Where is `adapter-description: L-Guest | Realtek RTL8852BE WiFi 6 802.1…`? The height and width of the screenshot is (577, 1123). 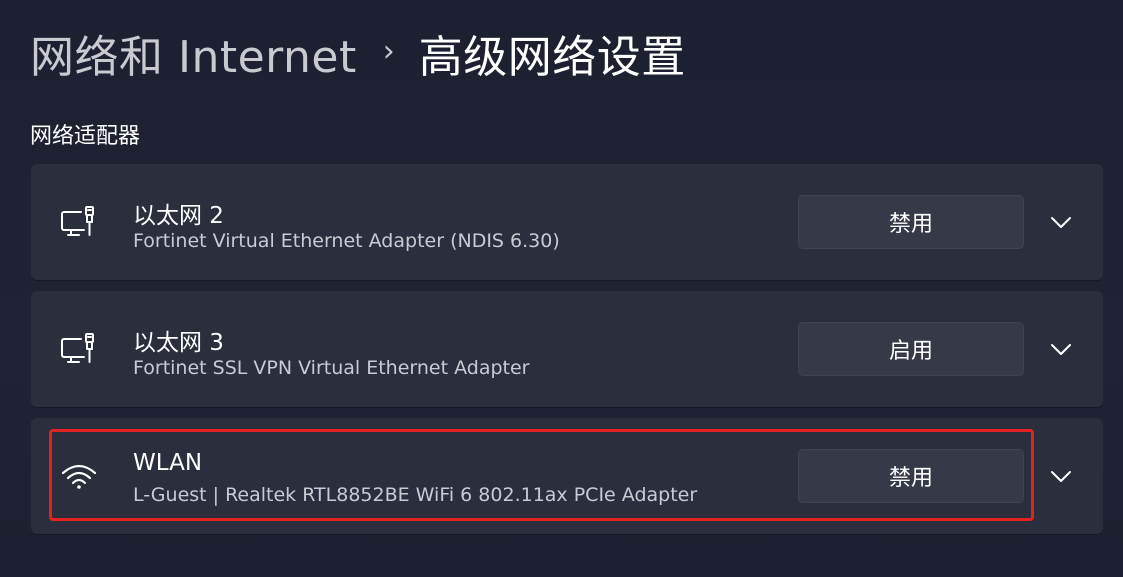 adapter-description: L-Guest | Realtek RTL8852BE WiFi 6 802.1… is located at coordinates (415, 495).